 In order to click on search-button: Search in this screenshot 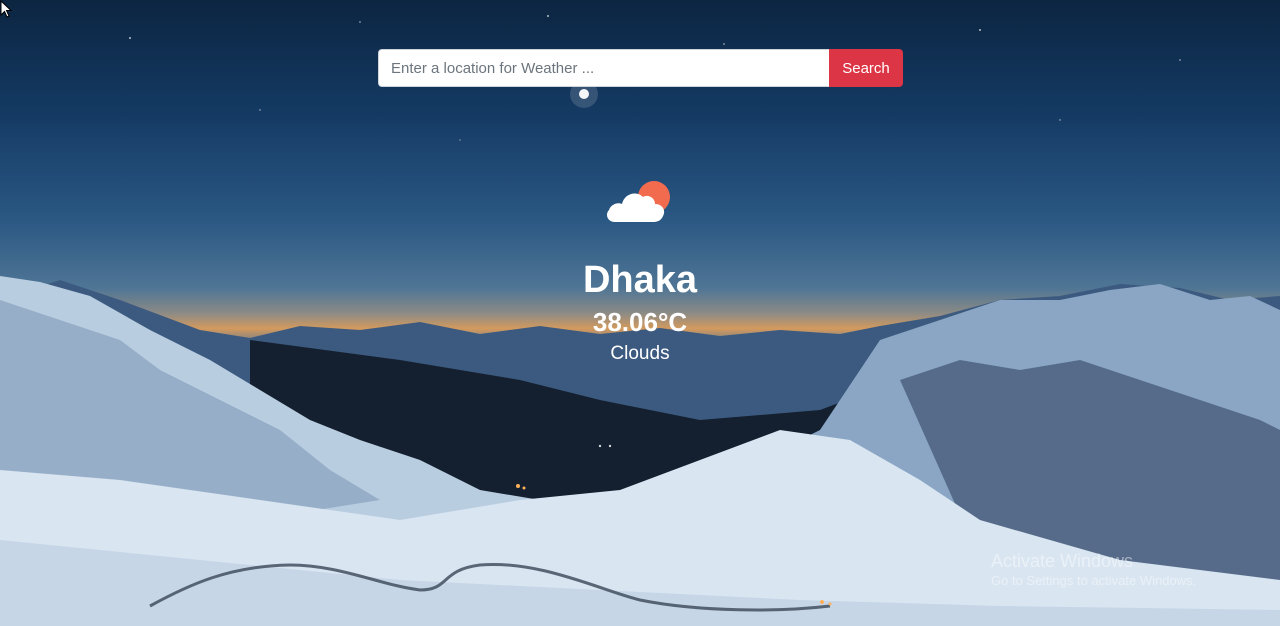, I will do `click(866, 68)`.